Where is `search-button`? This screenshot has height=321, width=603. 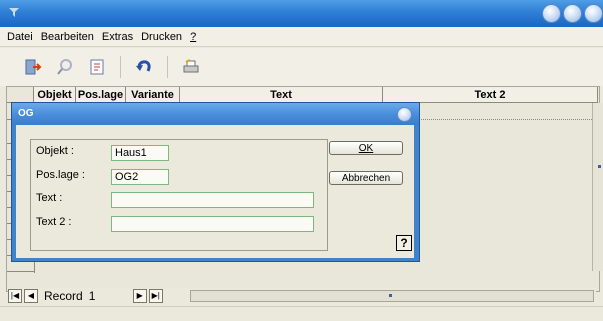 search-button is located at coordinates (65, 67).